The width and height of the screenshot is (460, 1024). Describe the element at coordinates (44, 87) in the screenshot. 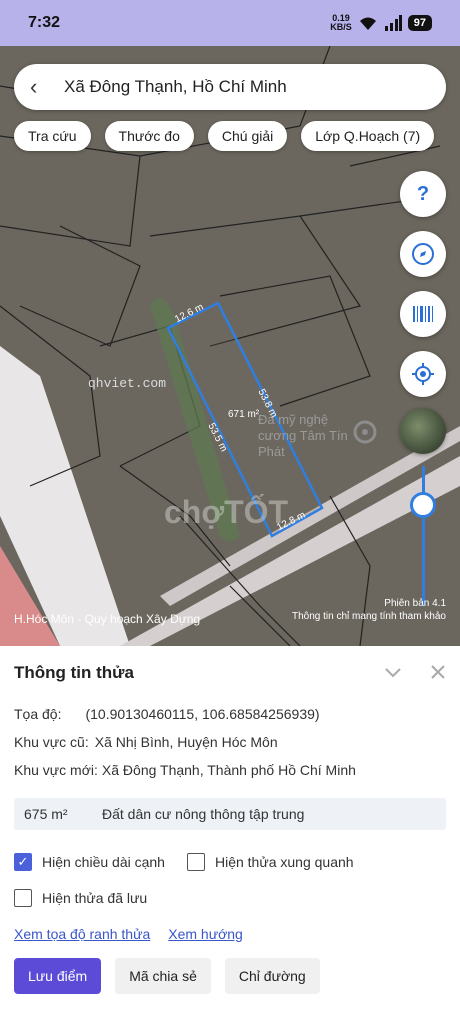

I see `back-arrow-icon: ‹` at that location.